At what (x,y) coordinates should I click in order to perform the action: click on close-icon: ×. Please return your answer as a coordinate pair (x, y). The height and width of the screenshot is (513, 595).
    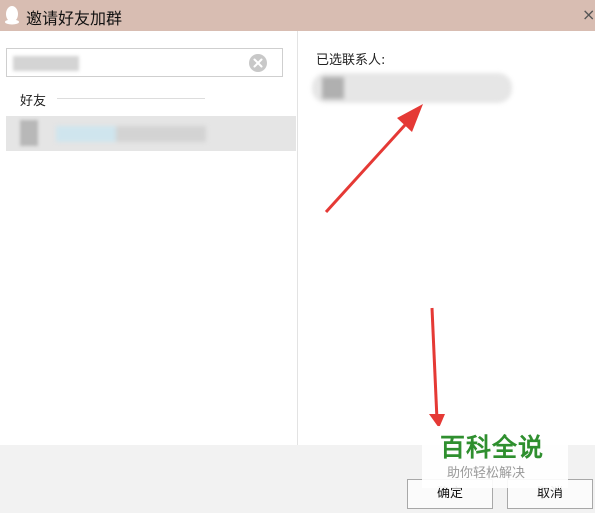
    Looking at the image, I should click on (588, 14).